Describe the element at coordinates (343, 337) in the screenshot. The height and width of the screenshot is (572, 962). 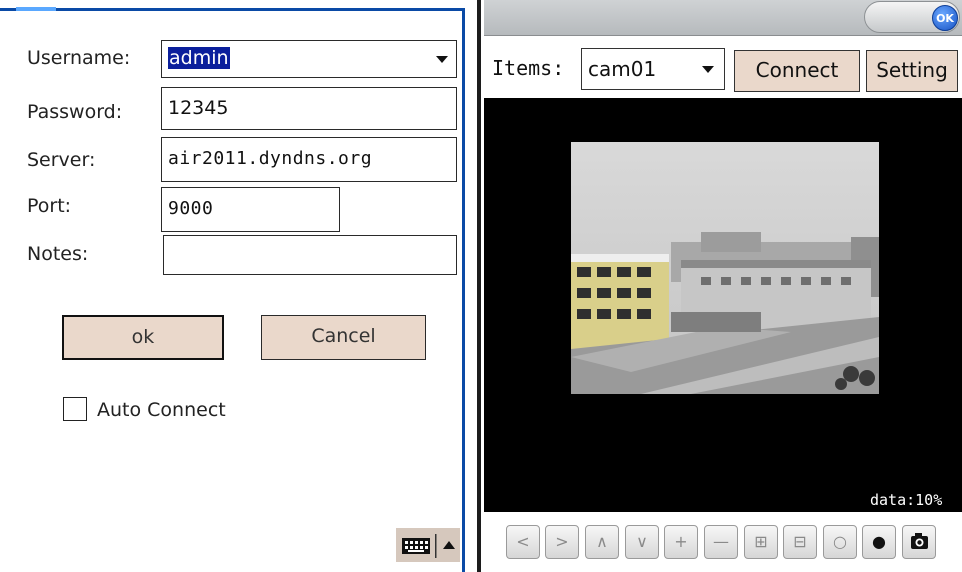
I see `cancel-button: Cancel` at that location.